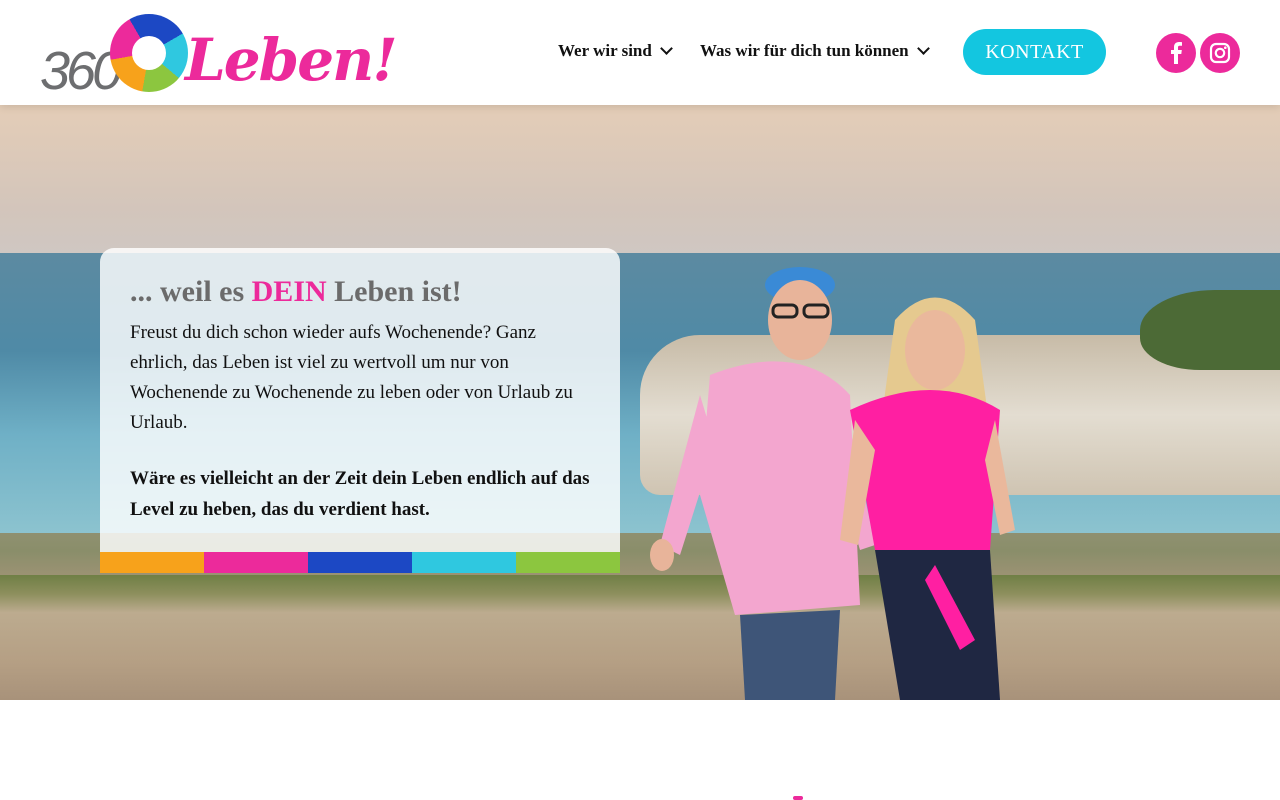 The image size is (1280, 800). I want to click on content-section, so click(640, 750).